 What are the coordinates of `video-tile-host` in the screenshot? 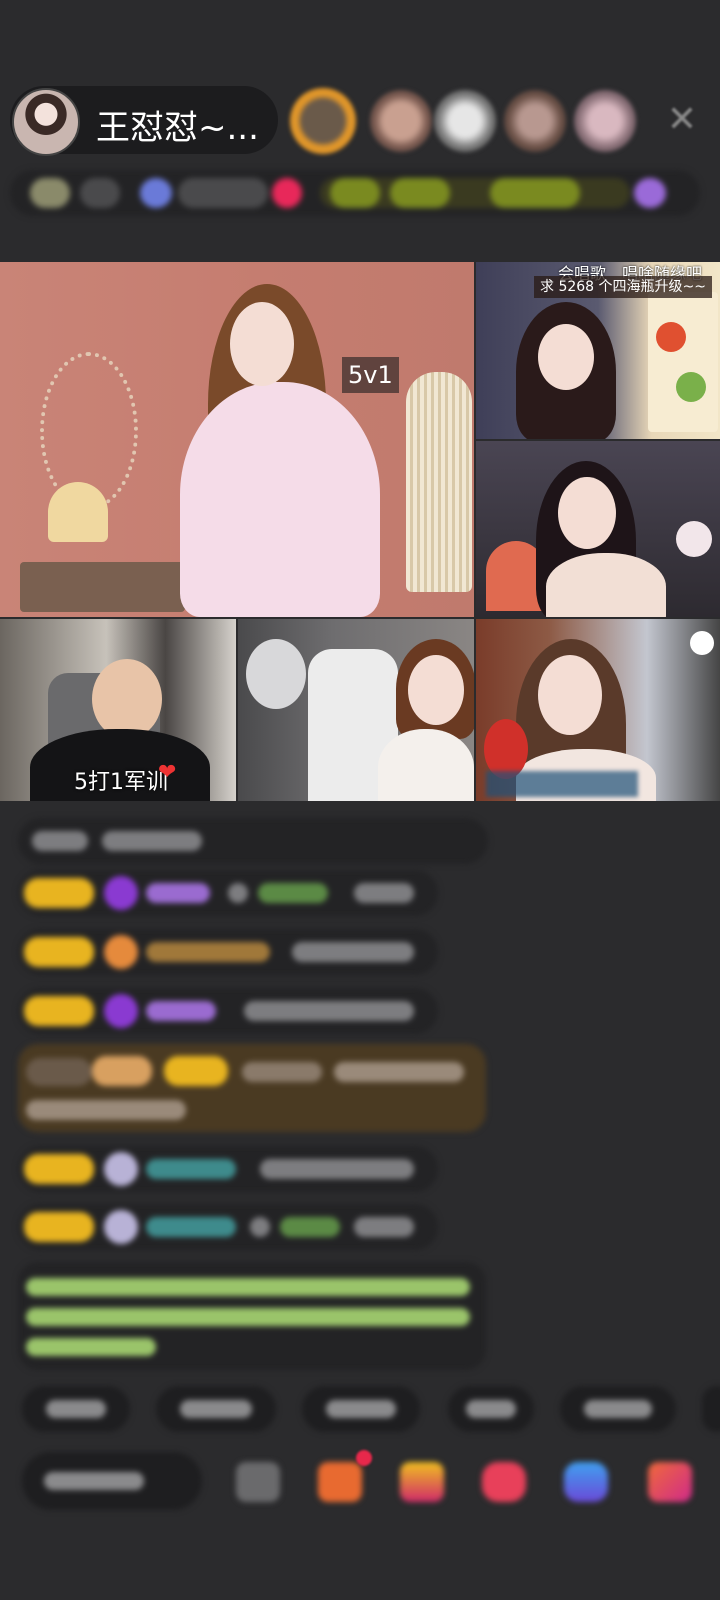 It's located at (237, 439).